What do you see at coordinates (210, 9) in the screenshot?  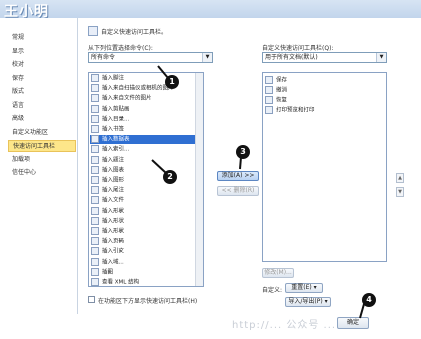 I see `title-bar` at bounding box center [210, 9].